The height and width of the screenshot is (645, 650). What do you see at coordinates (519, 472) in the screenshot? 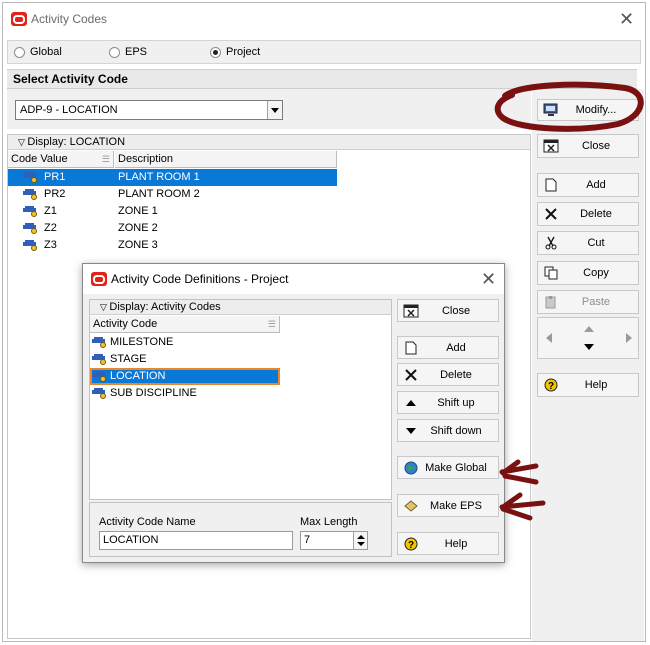
I see `annotation-arrow-make-global` at bounding box center [519, 472].